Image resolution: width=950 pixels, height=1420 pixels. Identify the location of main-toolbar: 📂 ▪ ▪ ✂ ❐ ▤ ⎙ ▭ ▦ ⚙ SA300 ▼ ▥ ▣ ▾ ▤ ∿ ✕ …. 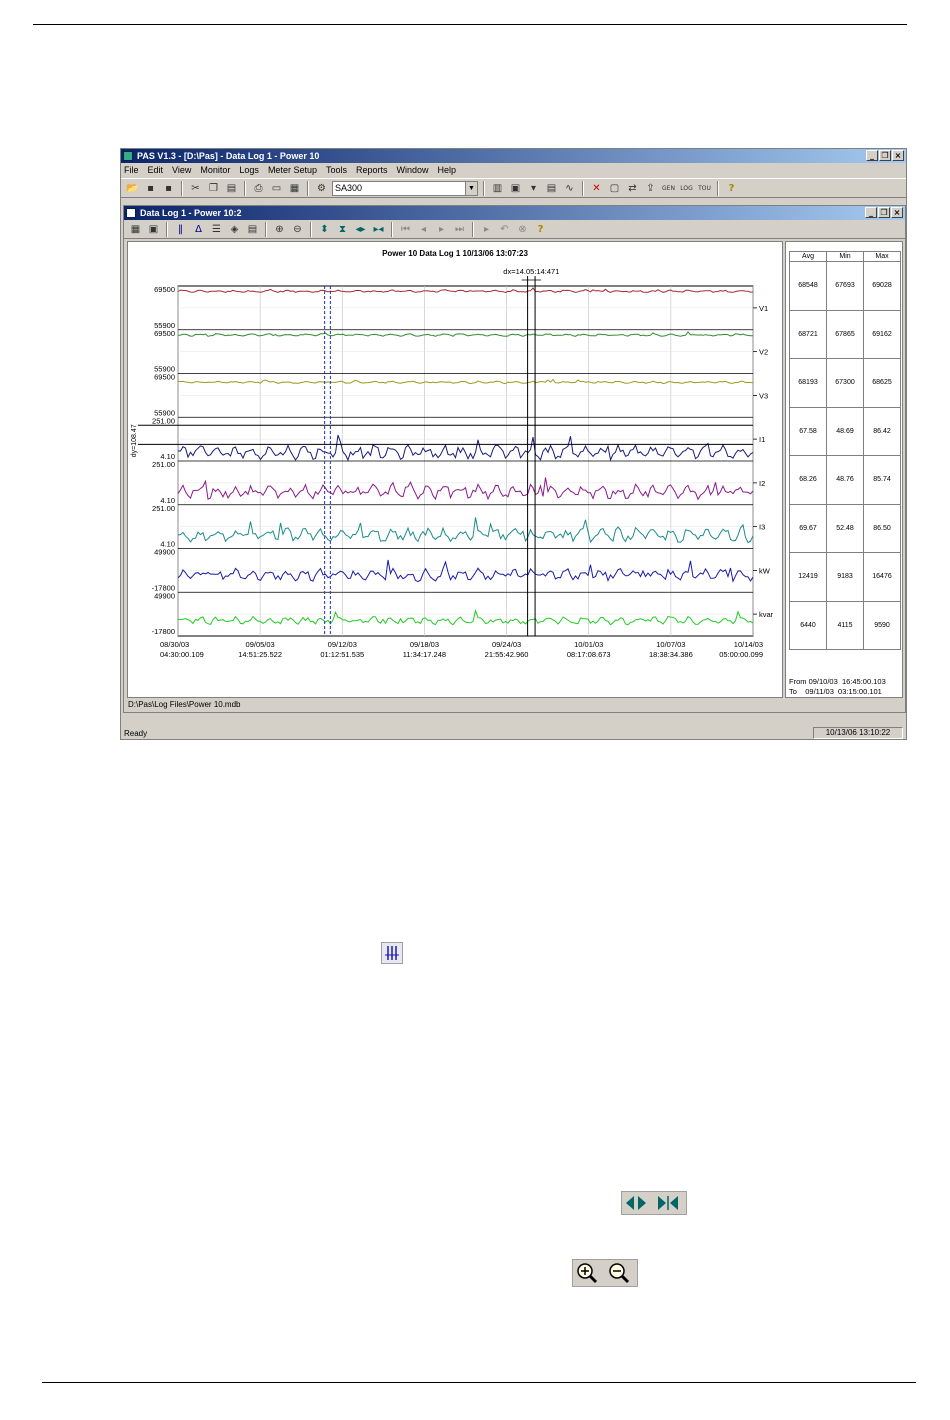
(513, 188).